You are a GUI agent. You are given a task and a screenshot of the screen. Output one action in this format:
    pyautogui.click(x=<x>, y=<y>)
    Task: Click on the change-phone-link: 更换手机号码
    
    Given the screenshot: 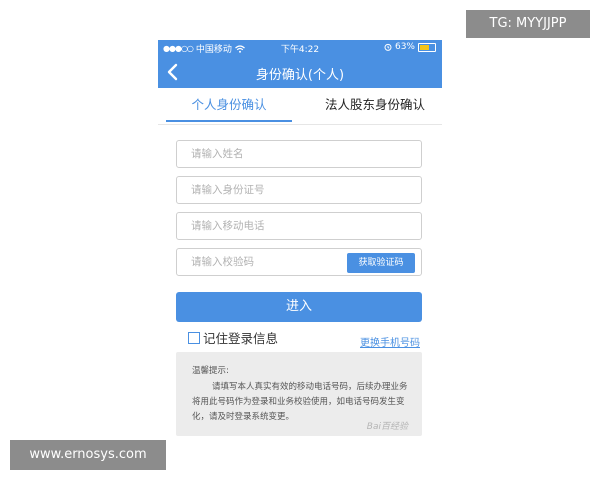 What is the action you would take?
    pyautogui.click(x=390, y=341)
    